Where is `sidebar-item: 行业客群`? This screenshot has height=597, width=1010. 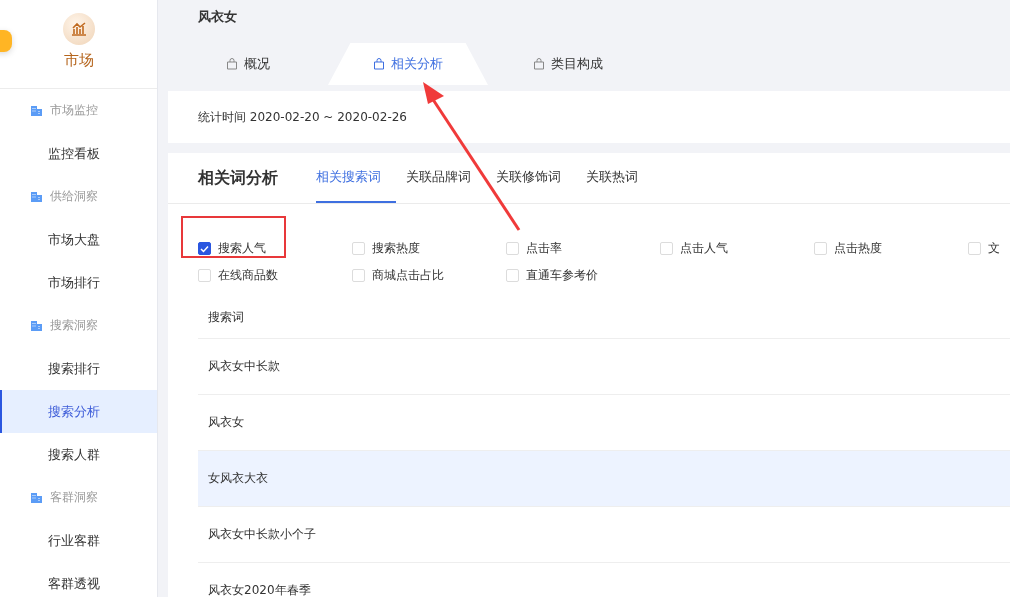 sidebar-item: 行业客群 is located at coordinates (78, 540).